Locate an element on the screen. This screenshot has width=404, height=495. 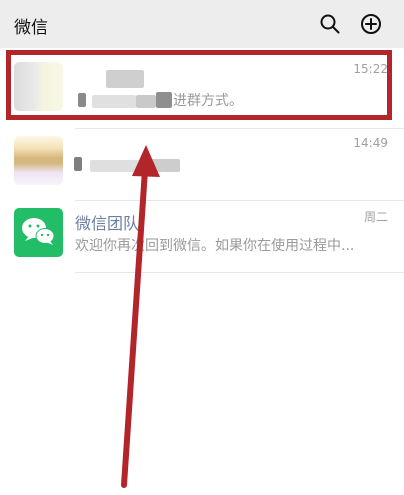
search-button is located at coordinates (330, 24).